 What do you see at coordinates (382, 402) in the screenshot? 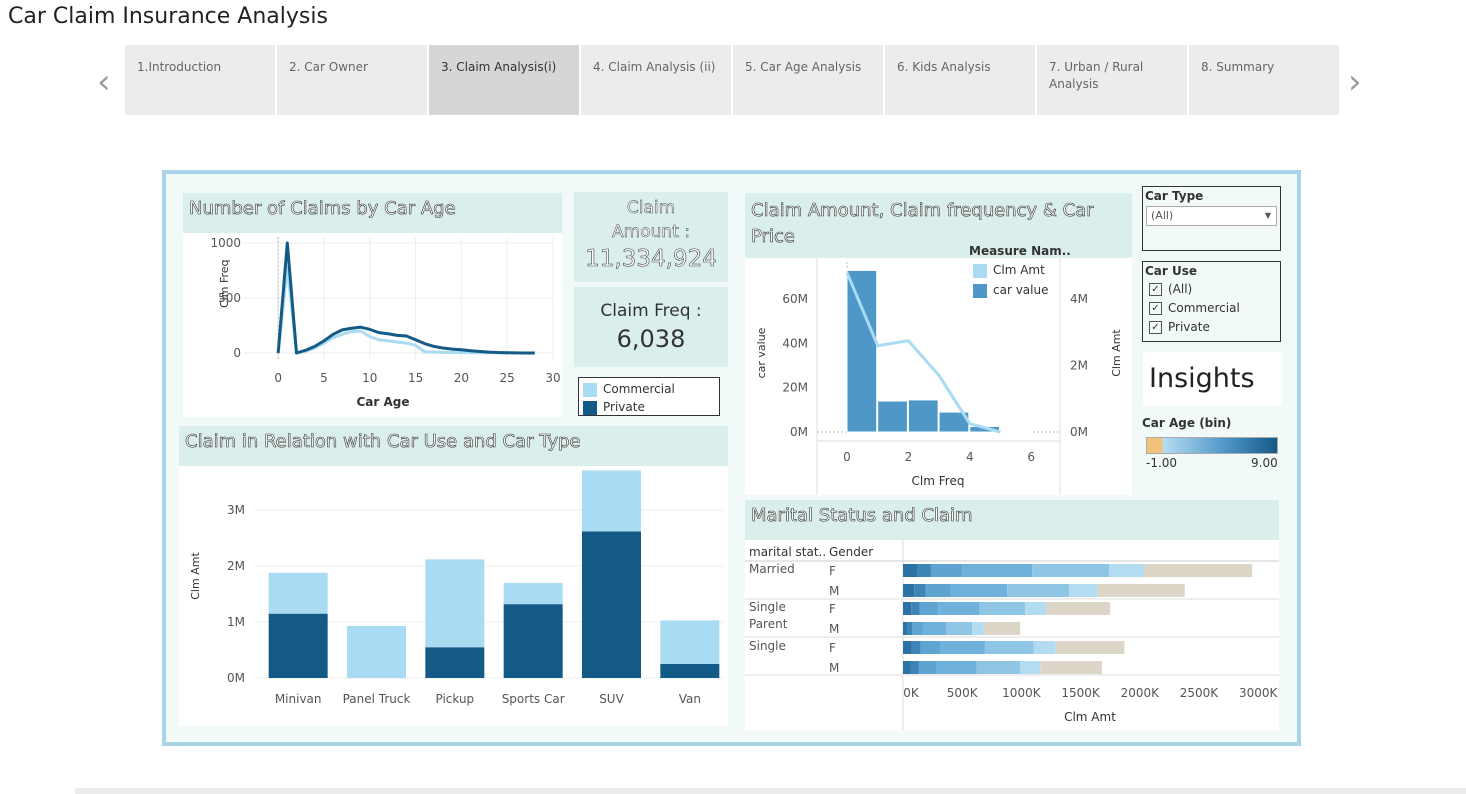
I see `x-axis-title: Car Age` at bounding box center [382, 402].